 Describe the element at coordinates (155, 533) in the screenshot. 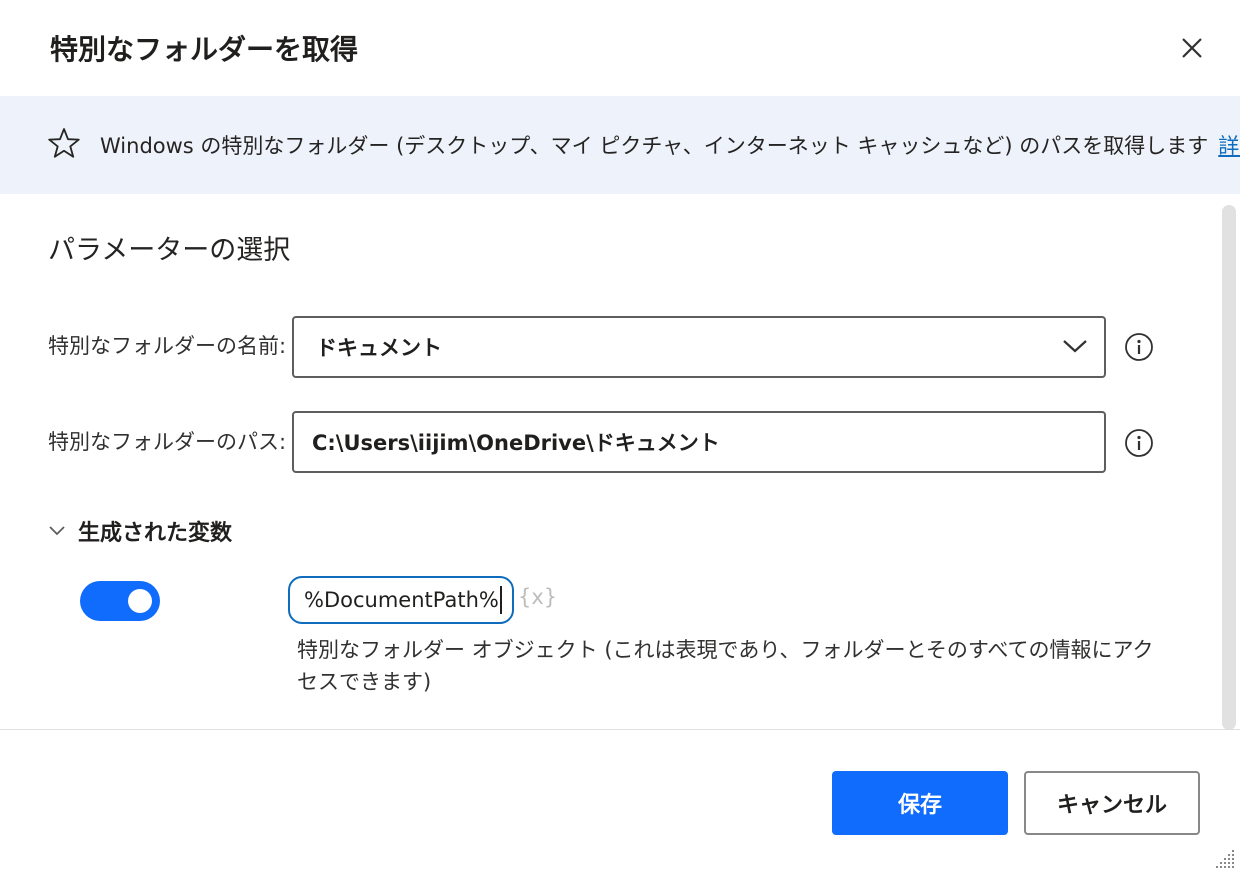

I see `generated-variables-header: 生成された変数` at that location.